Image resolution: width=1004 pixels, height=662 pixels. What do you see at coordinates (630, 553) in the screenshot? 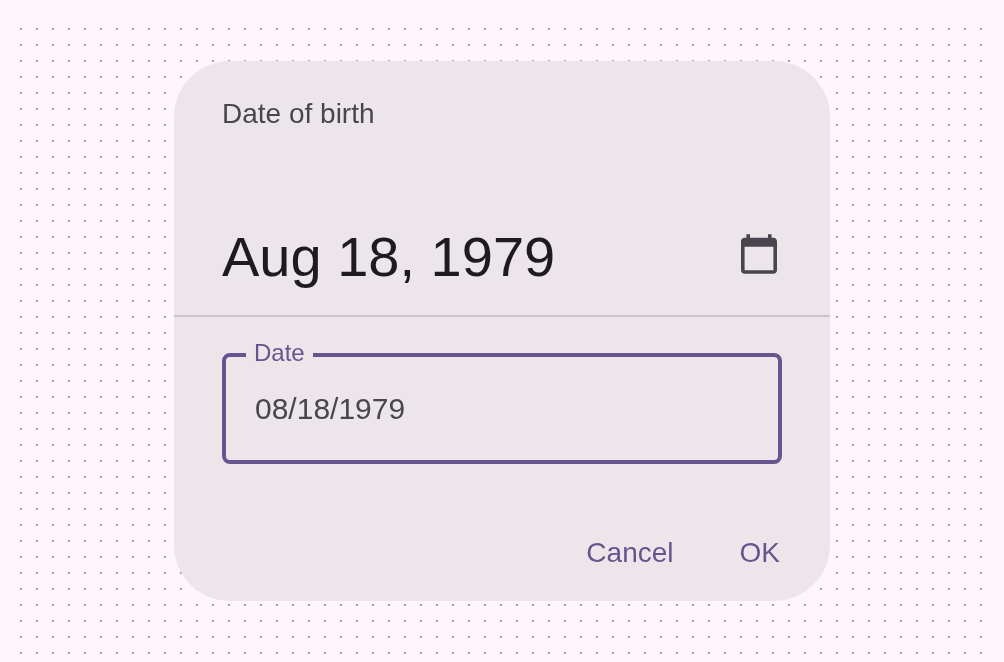
I see `text-button: Cancel` at bounding box center [630, 553].